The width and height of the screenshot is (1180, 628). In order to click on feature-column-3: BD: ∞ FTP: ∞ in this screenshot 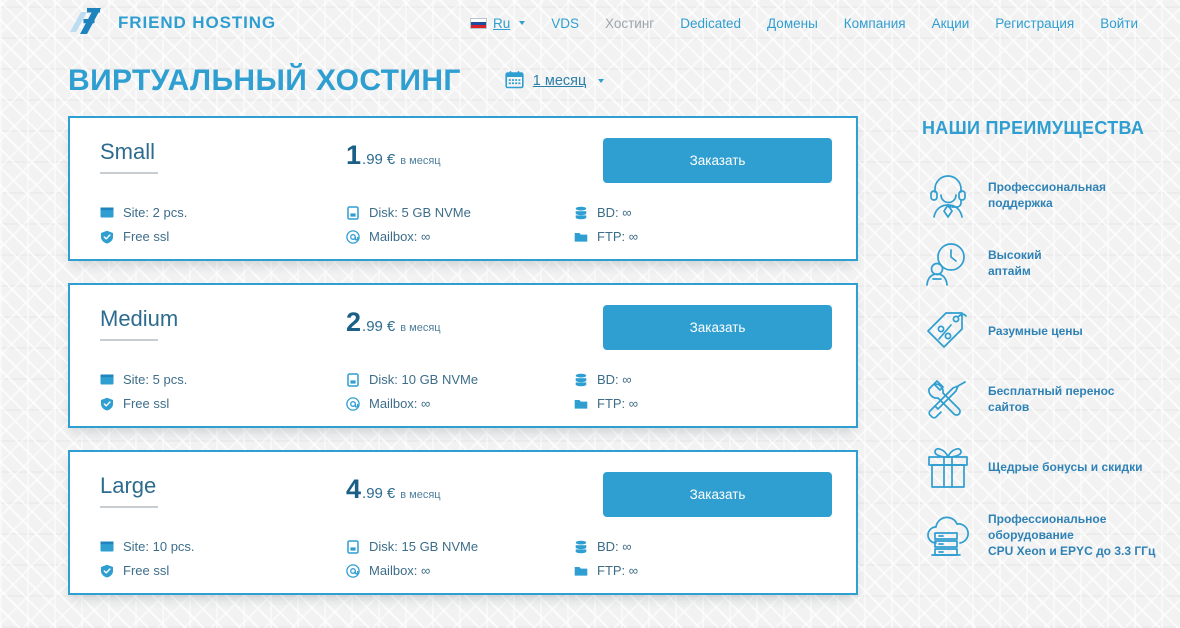, I will do `click(674, 391)`.